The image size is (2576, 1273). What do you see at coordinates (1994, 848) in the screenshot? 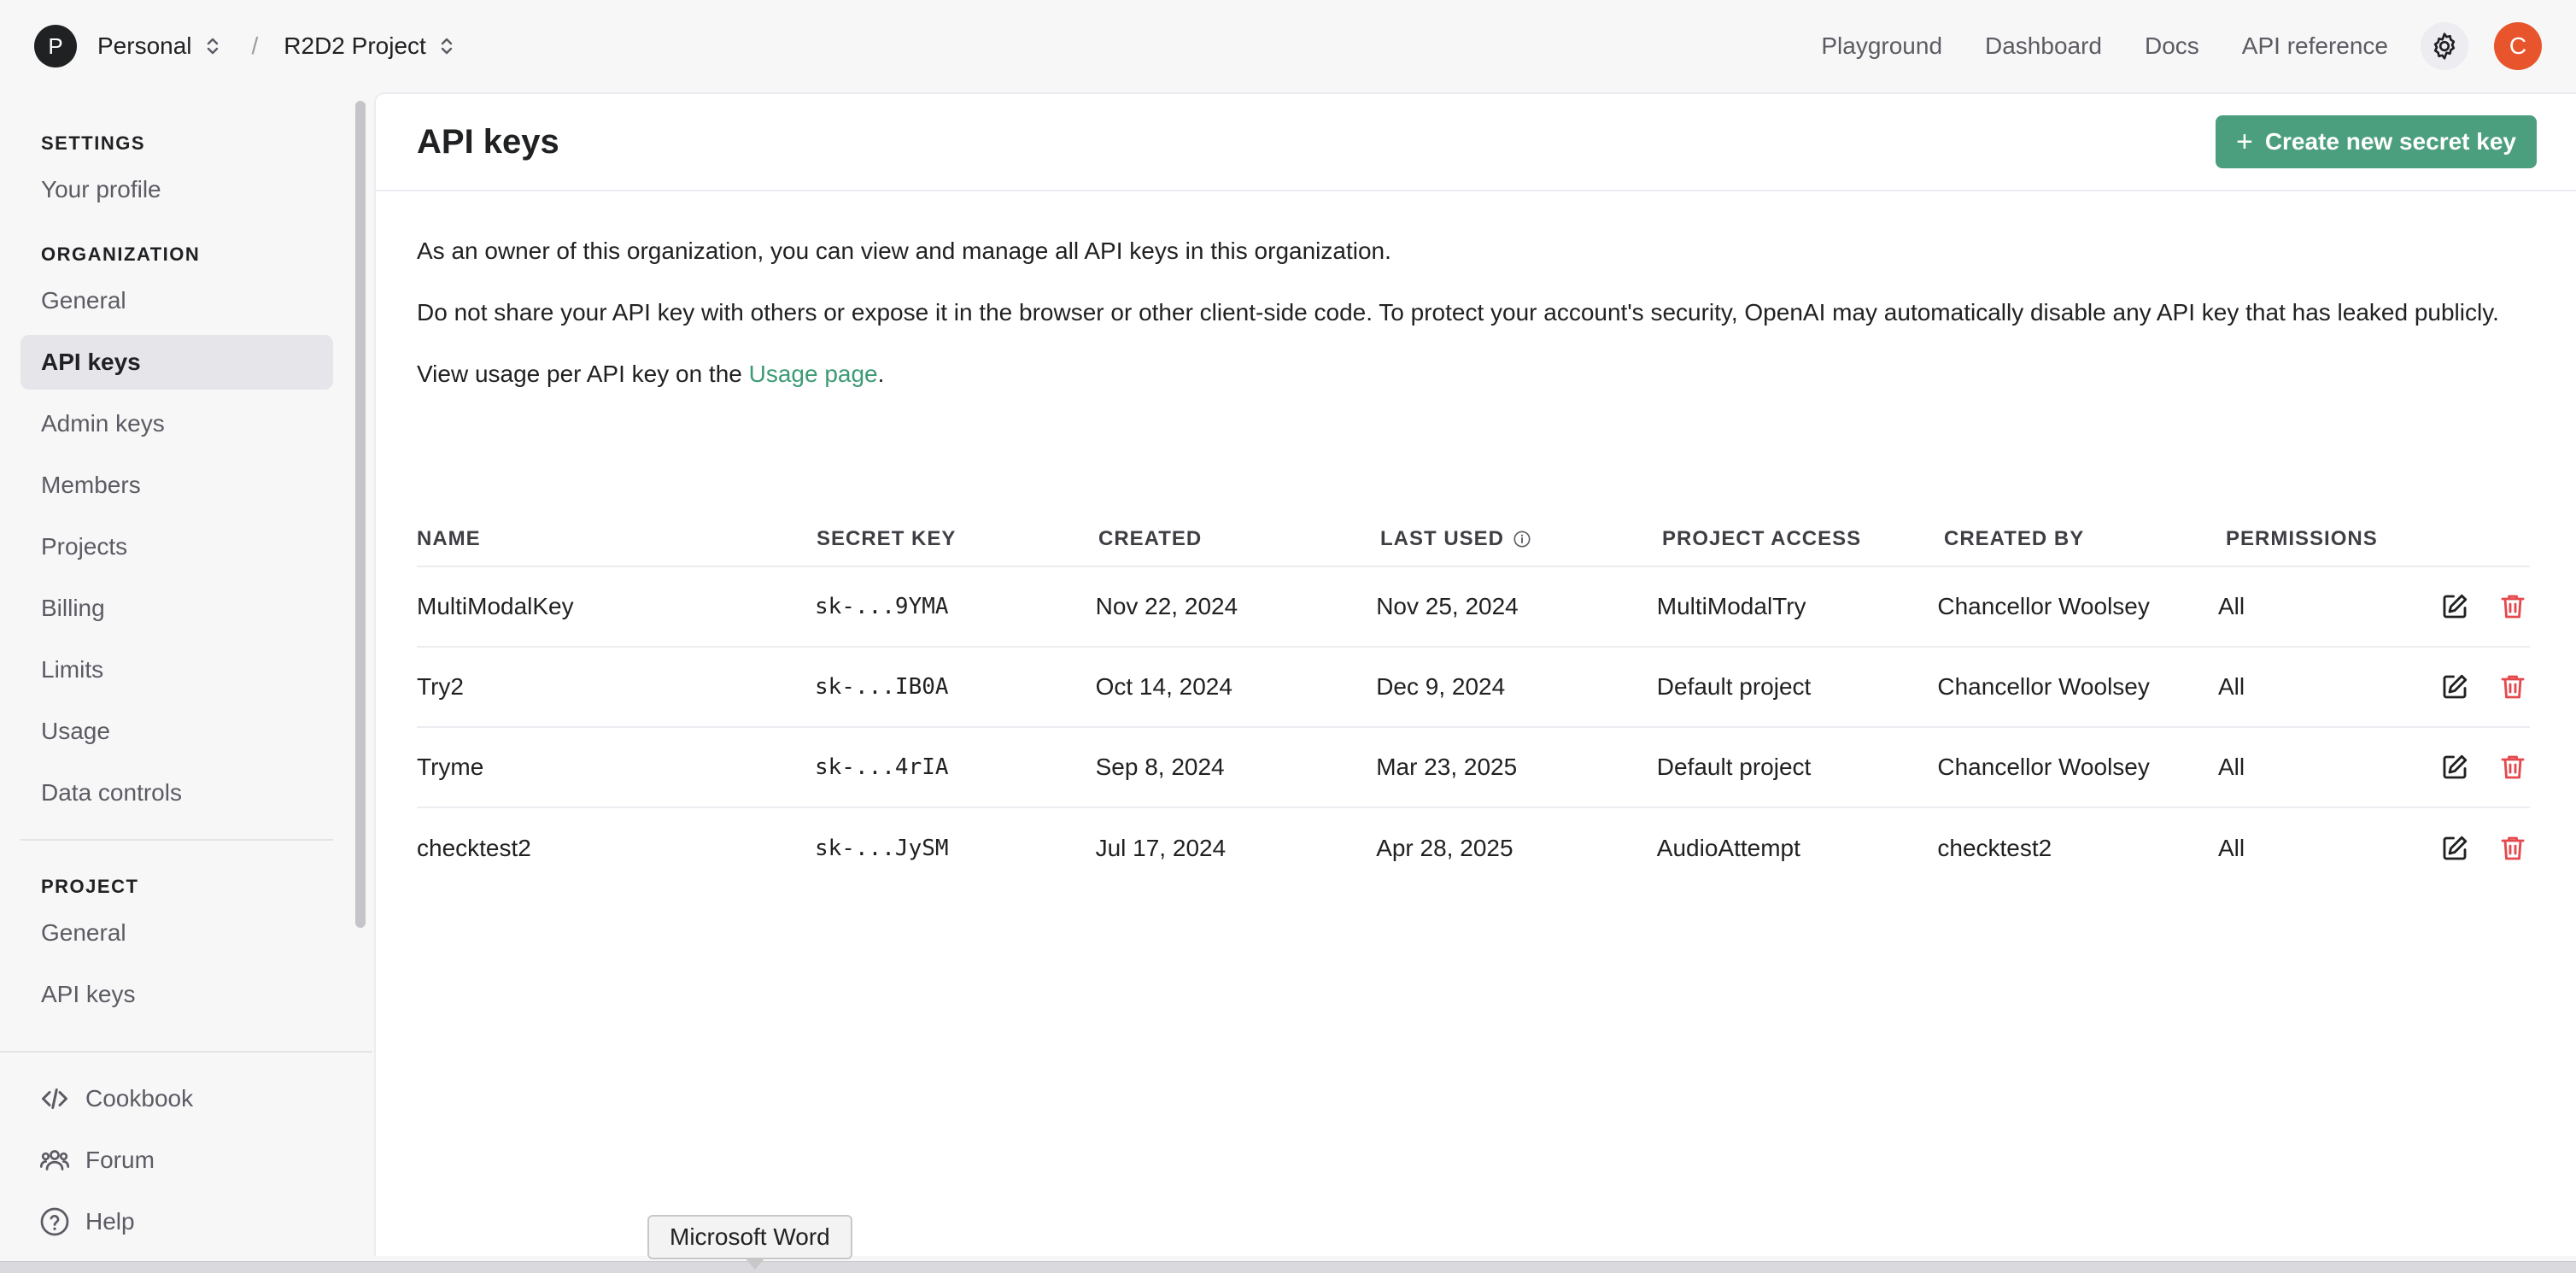
I see `created-by: checktest2` at bounding box center [1994, 848].